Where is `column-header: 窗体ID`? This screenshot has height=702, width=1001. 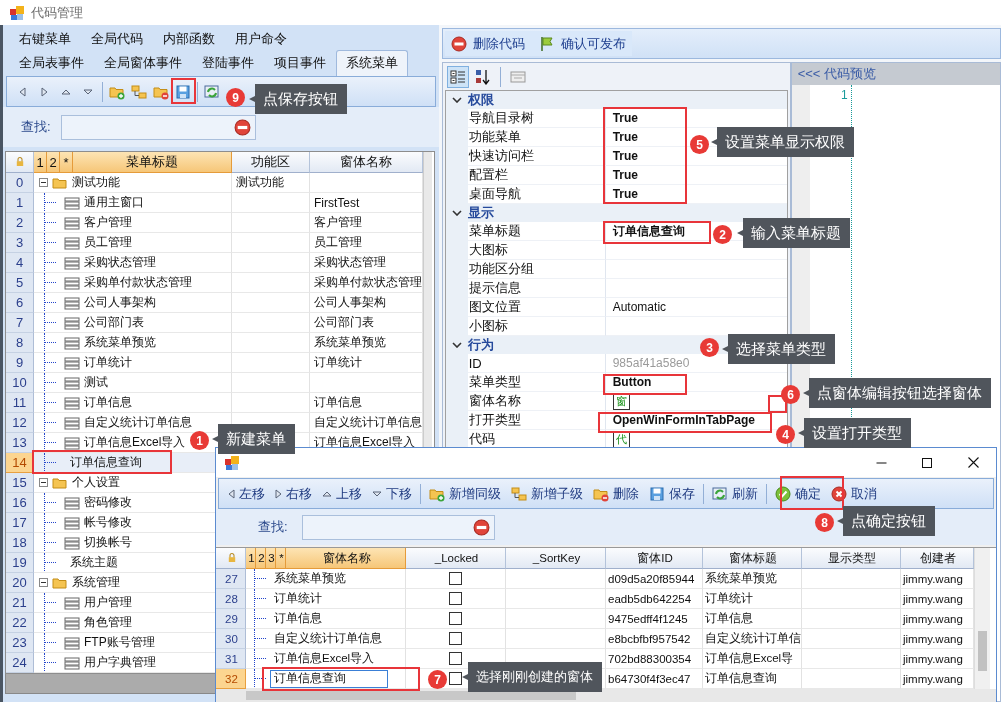 column-header: 窗体ID is located at coordinates (654, 558).